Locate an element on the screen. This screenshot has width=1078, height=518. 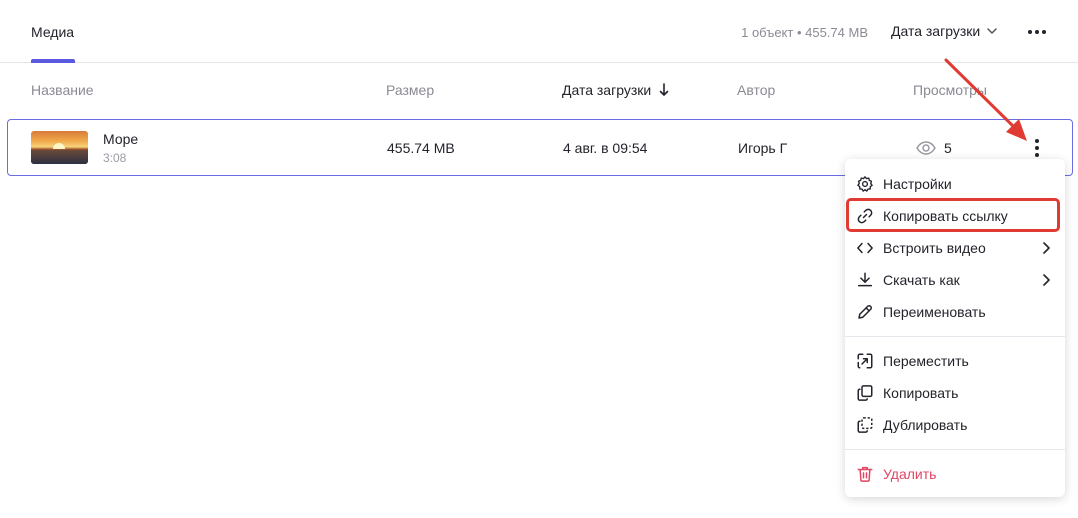
menu-item-rename: Переименовать is located at coordinates (955, 312).